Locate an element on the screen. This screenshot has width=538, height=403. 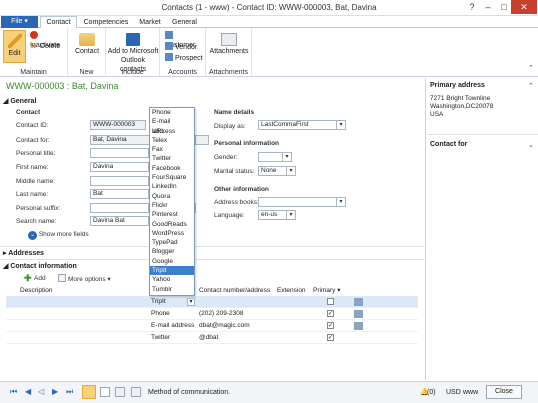
marital-status-select: None ▾ is located at coordinates (277, 171).